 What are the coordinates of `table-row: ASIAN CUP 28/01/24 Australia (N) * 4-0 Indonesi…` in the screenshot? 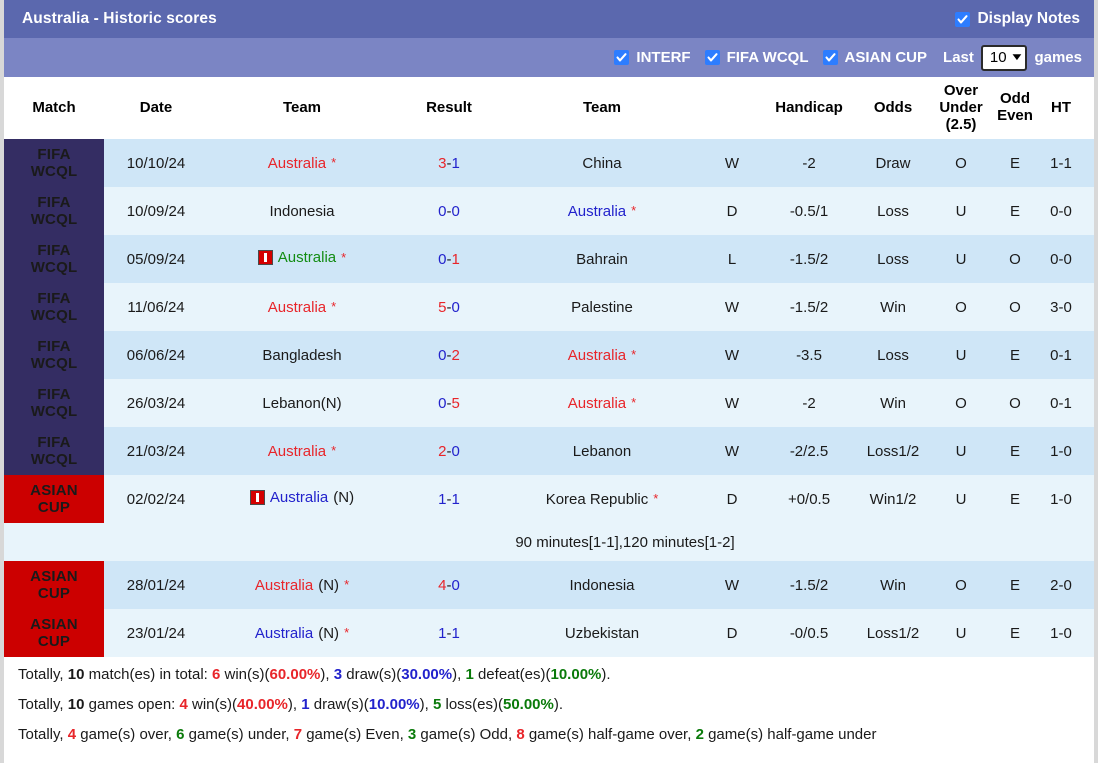 It's located at (549, 585).